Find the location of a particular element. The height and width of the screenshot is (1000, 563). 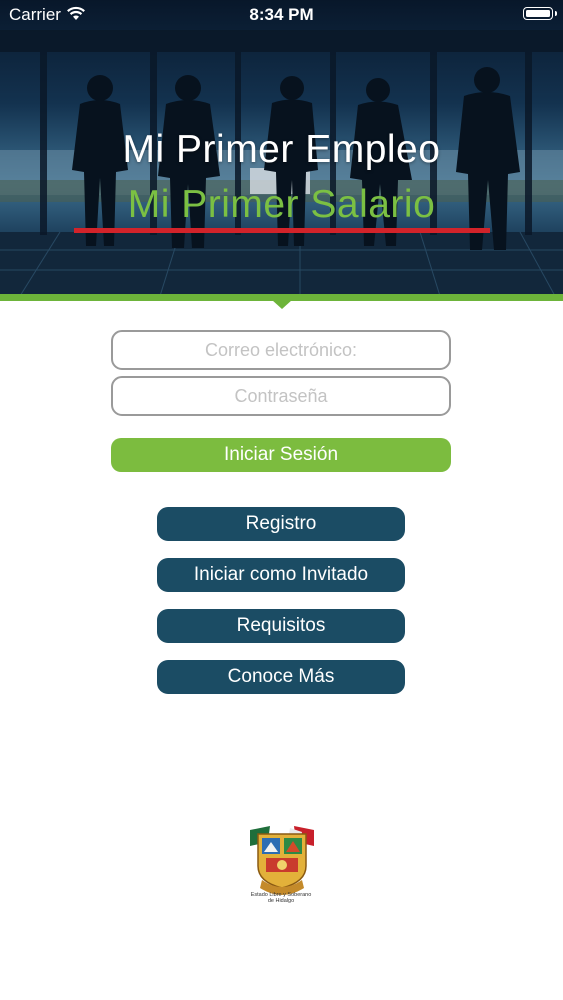

password-field-container is located at coordinates (281, 396).